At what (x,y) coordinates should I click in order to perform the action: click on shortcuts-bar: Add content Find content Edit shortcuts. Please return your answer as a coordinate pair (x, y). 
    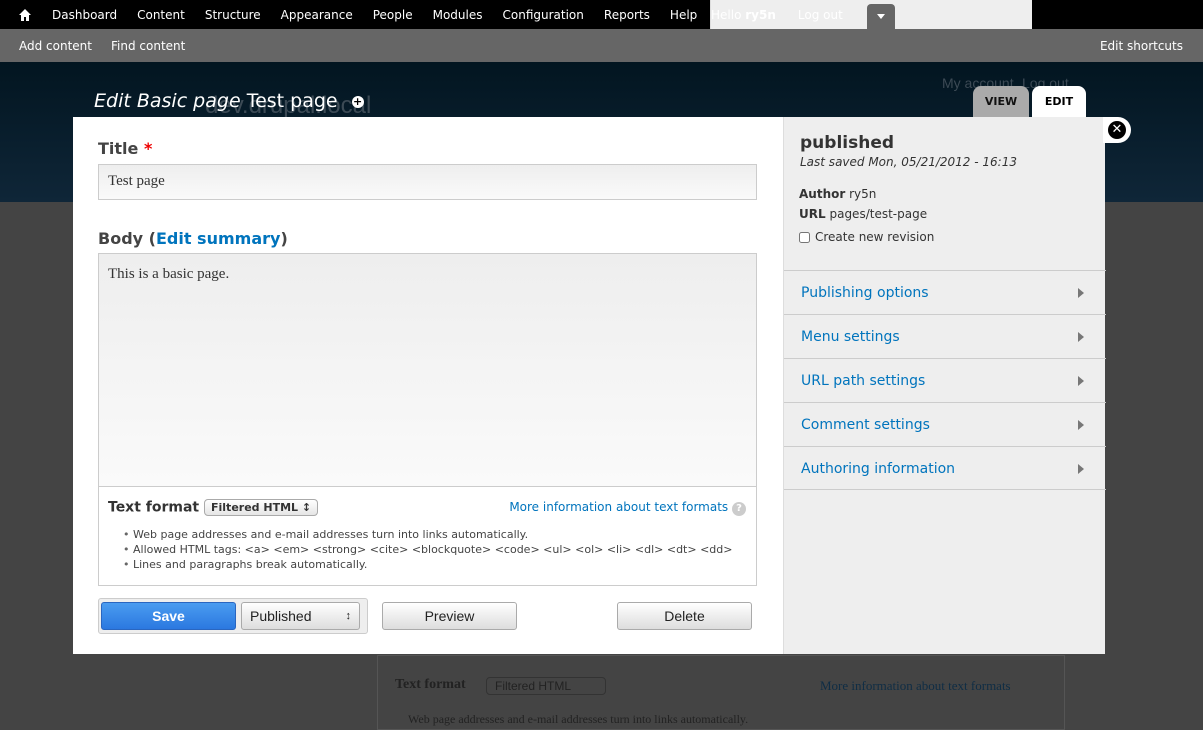
    Looking at the image, I should click on (601, 45).